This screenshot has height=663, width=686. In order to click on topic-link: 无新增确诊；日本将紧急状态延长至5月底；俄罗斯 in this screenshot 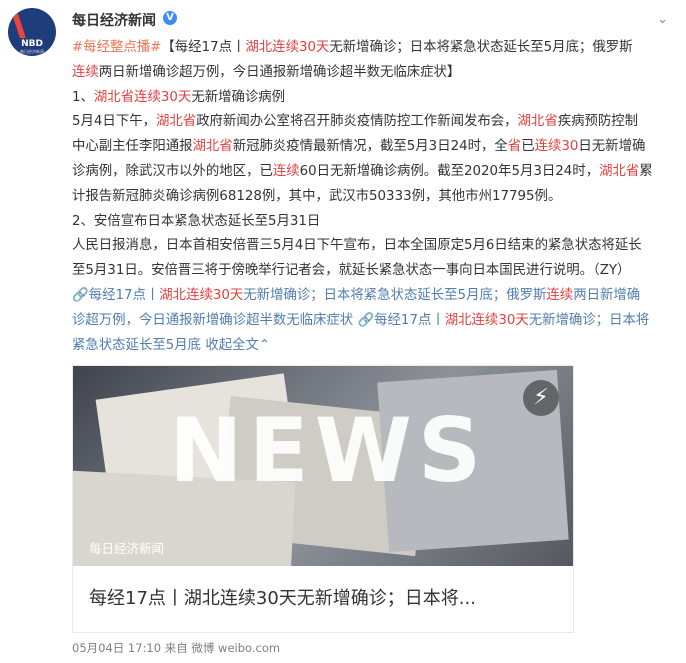, I will do `click(394, 295)`.